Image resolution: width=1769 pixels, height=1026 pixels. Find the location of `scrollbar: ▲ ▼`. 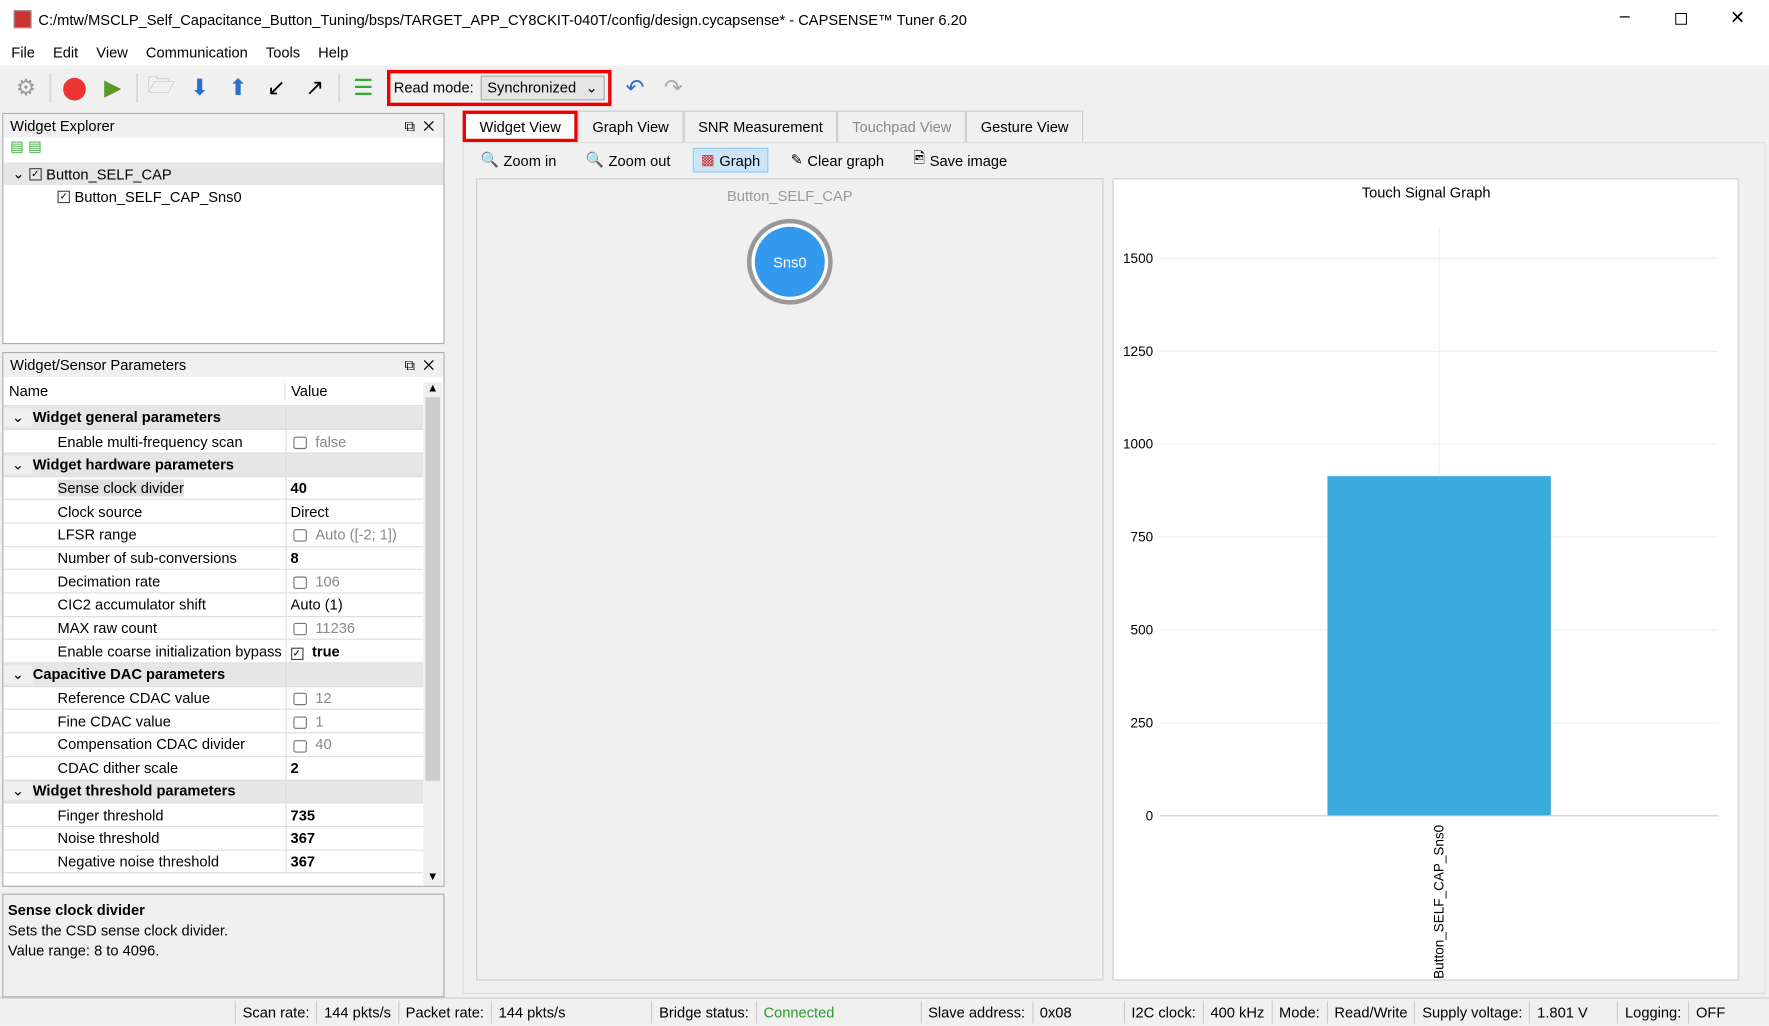

scrollbar: ▲ ▼ is located at coordinates (433, 634).